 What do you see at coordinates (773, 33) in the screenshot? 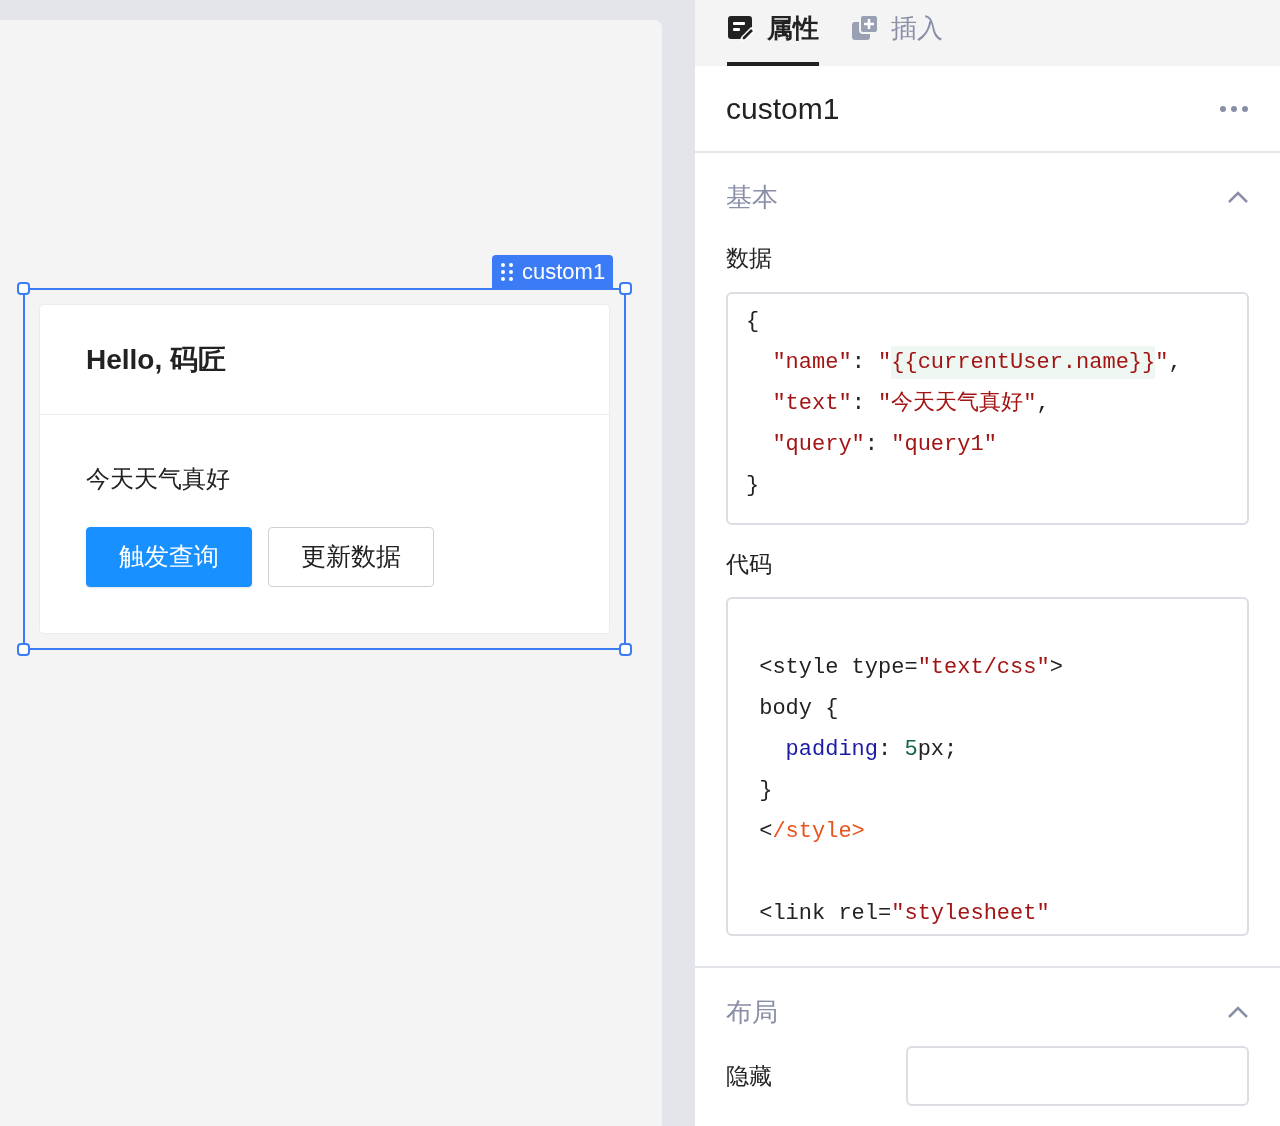
I see `panel-tab: 属性` at bounding box center [773, 33].